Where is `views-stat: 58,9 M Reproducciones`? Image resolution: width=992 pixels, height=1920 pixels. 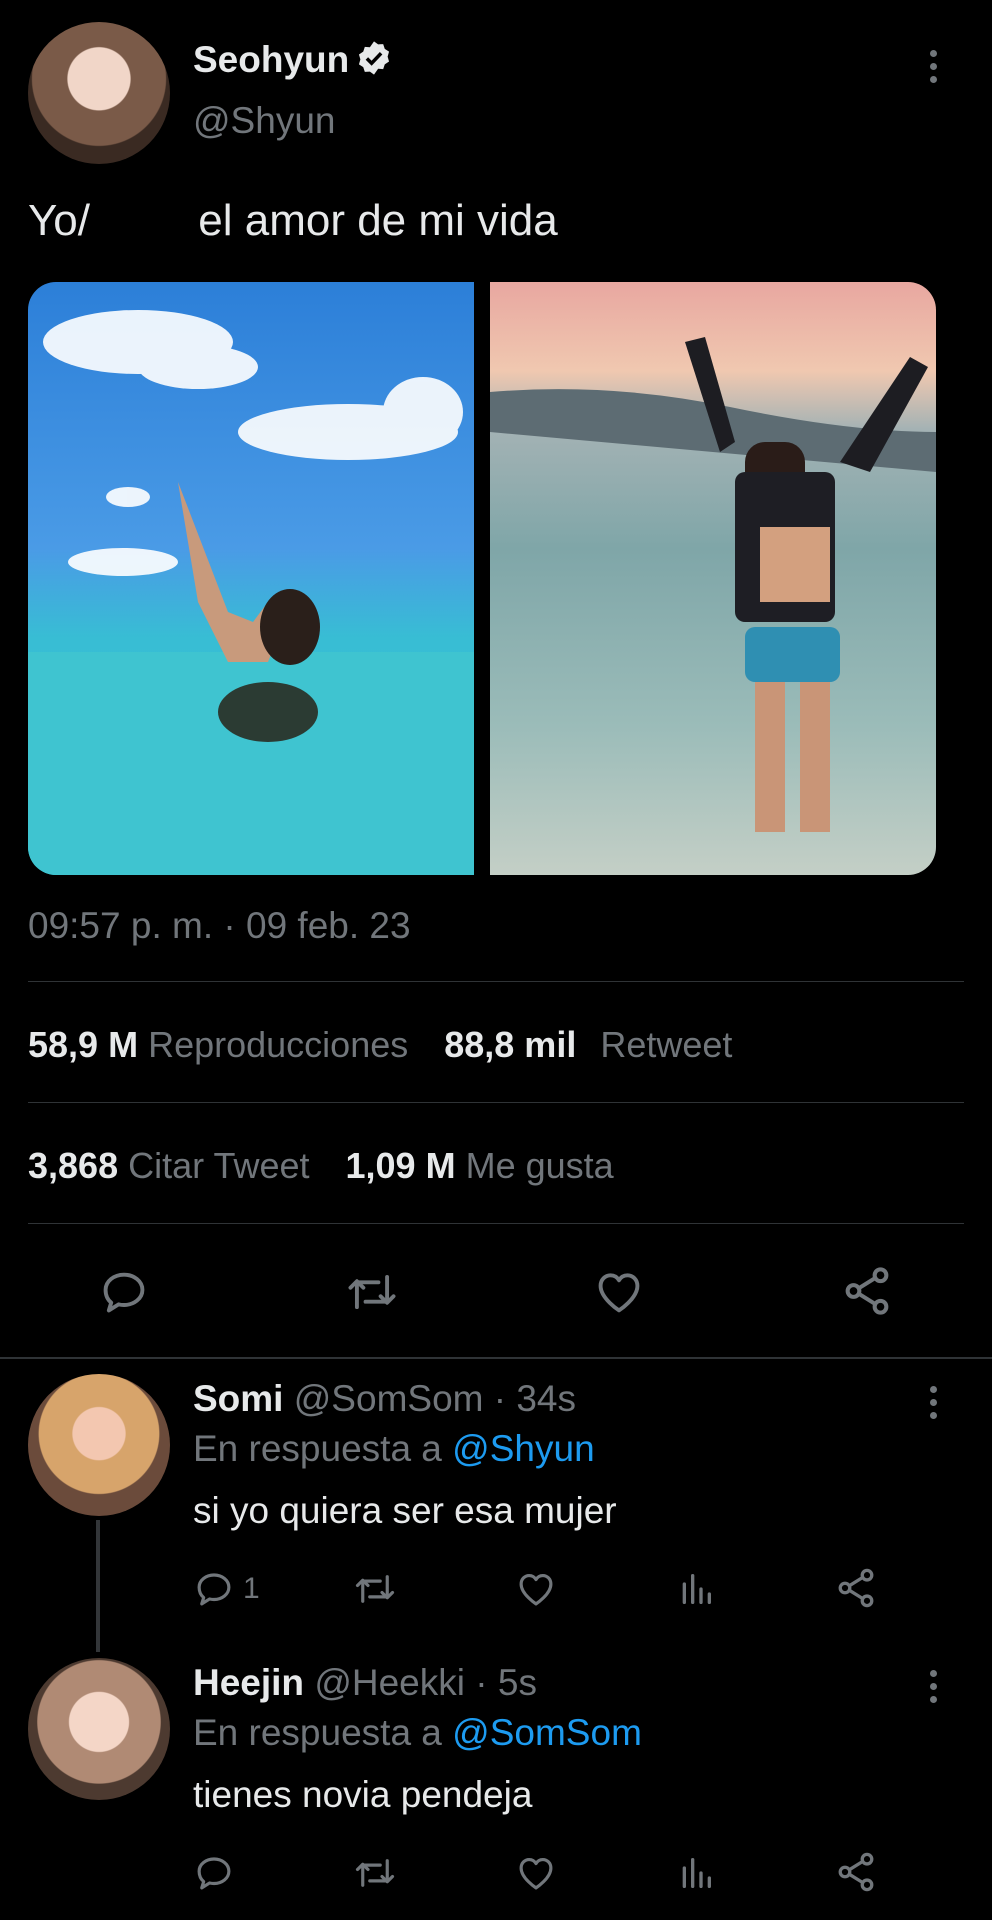
views-stat: 58,9 M Reproducciones is located at coordinates (218, 1045).